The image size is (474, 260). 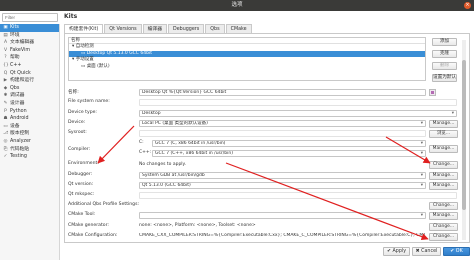 What do you see at coordinates (408, 150) in the screenshot?
I see `arrow-to-environment-change` at bounding box center [408, 150].